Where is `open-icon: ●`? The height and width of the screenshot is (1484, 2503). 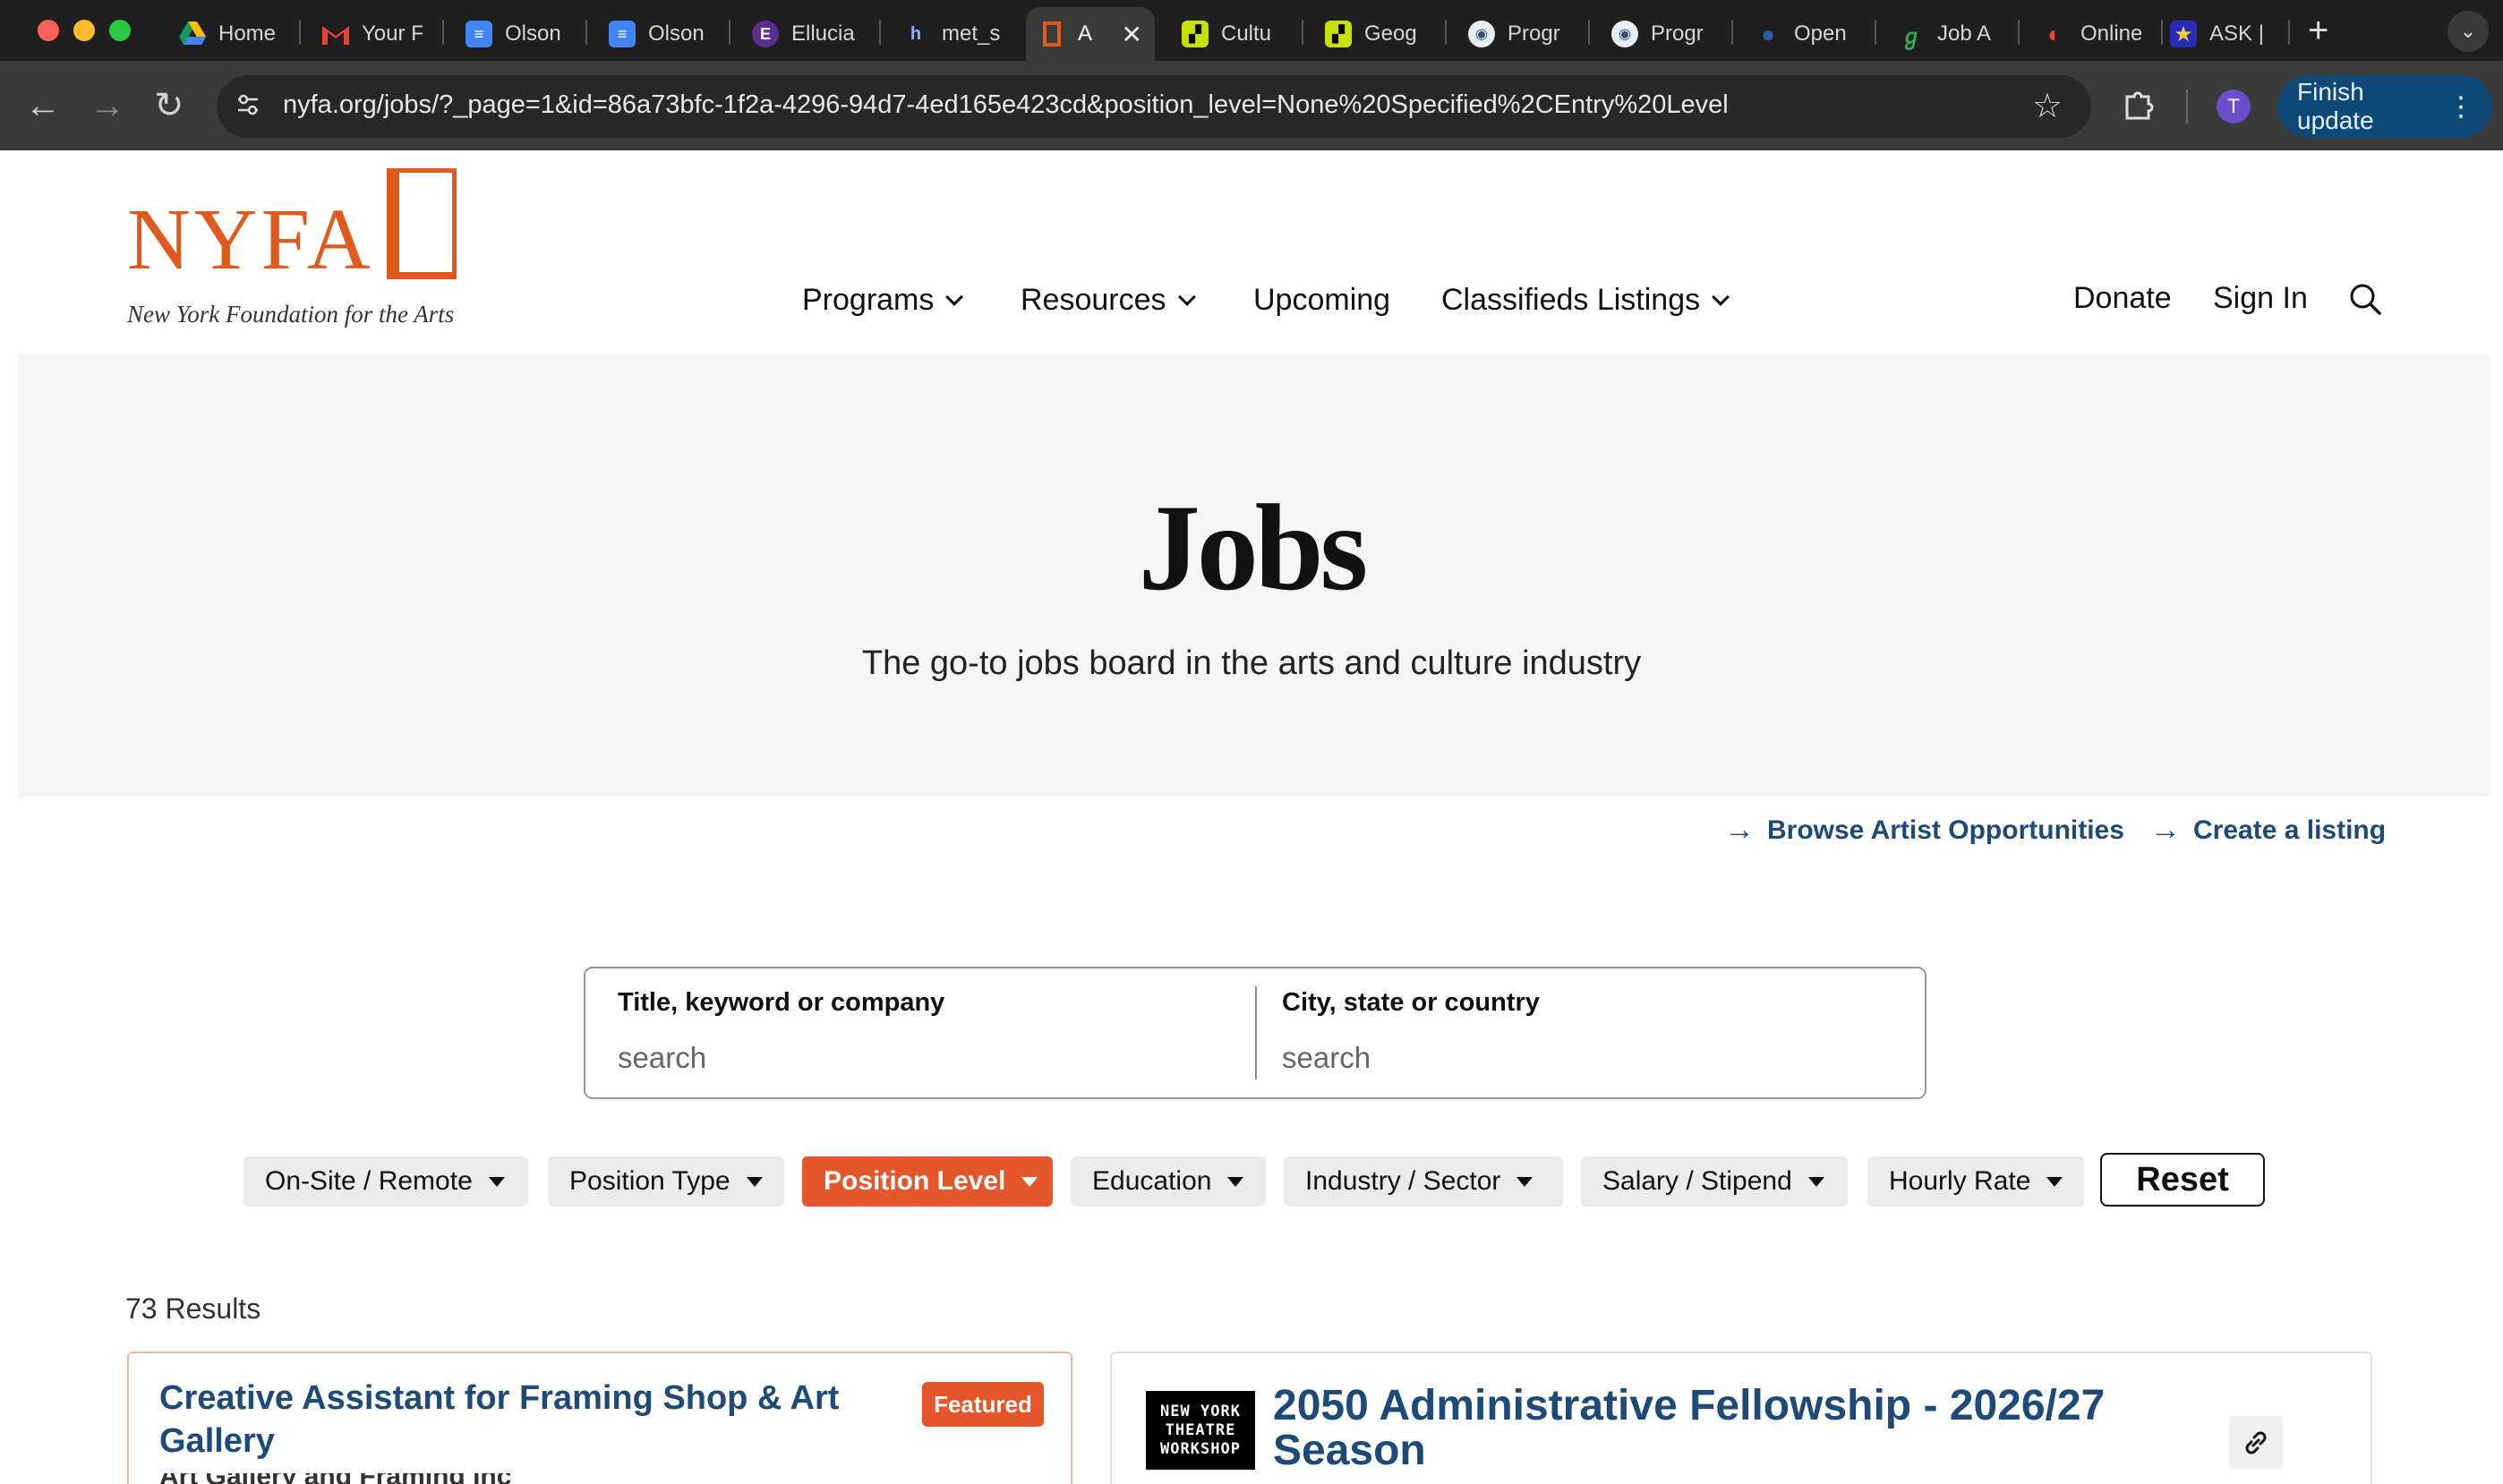 open-icon: ● is located at coordinates (1768, 33).